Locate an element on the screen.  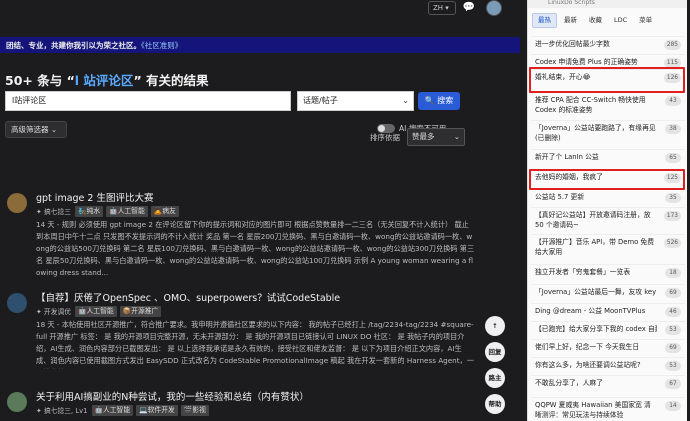
list-item-title: 推荐 CPA 配合 CC-Switch 畅快使用 Codex 的标准姿势 is located at coordinates (590, 105).